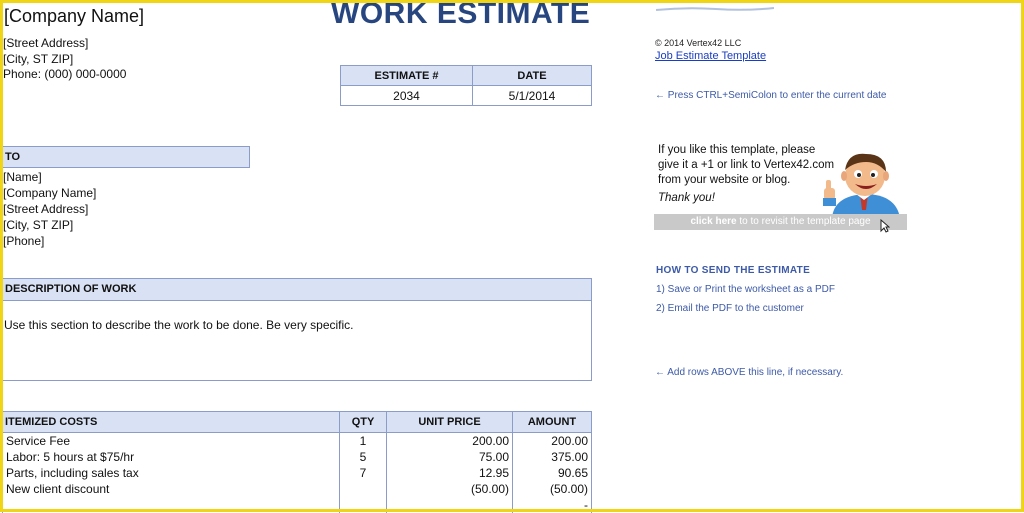 The width and height of the screenshot is (1024, 513). Describe the element at coordinates (552, 457) in the screenshot. I see `item-amount: 375.00` at that location.